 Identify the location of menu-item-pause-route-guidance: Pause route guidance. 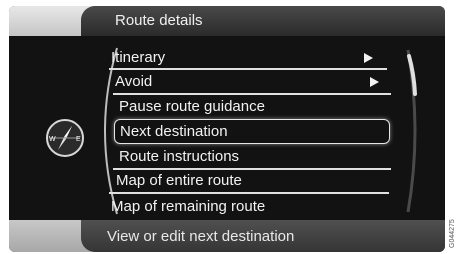
(192, 106).